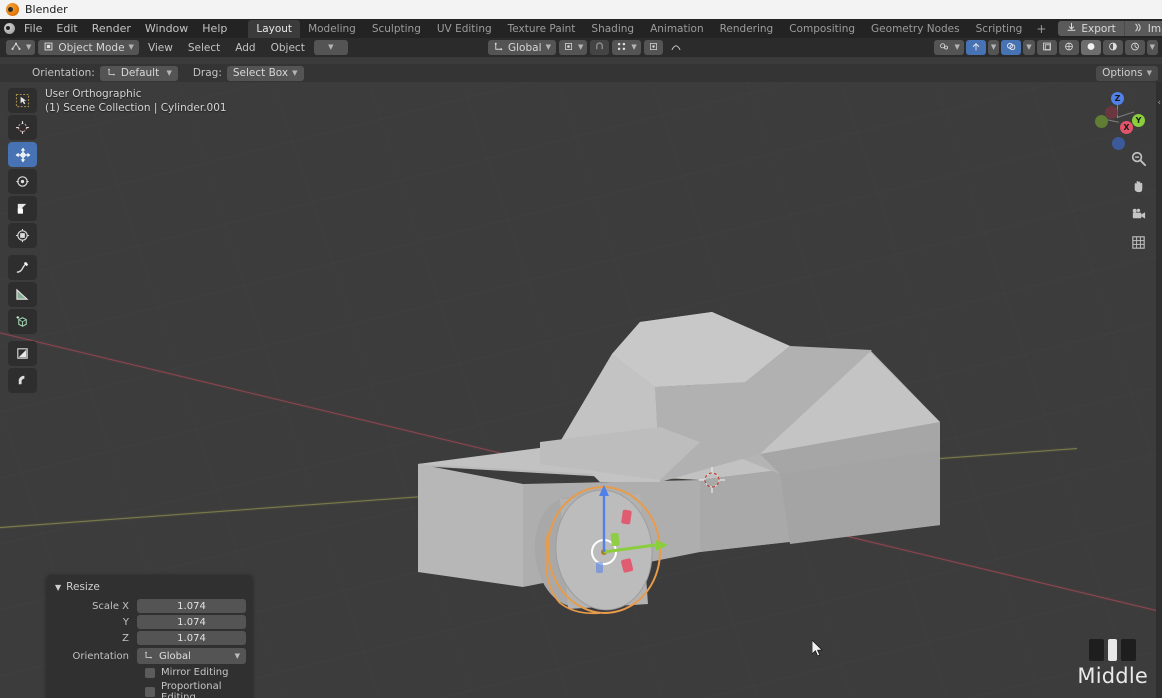 This screenshot has width=1162, height=698. I want to click on proportional-editing-button: ▼, so click(626, 47).